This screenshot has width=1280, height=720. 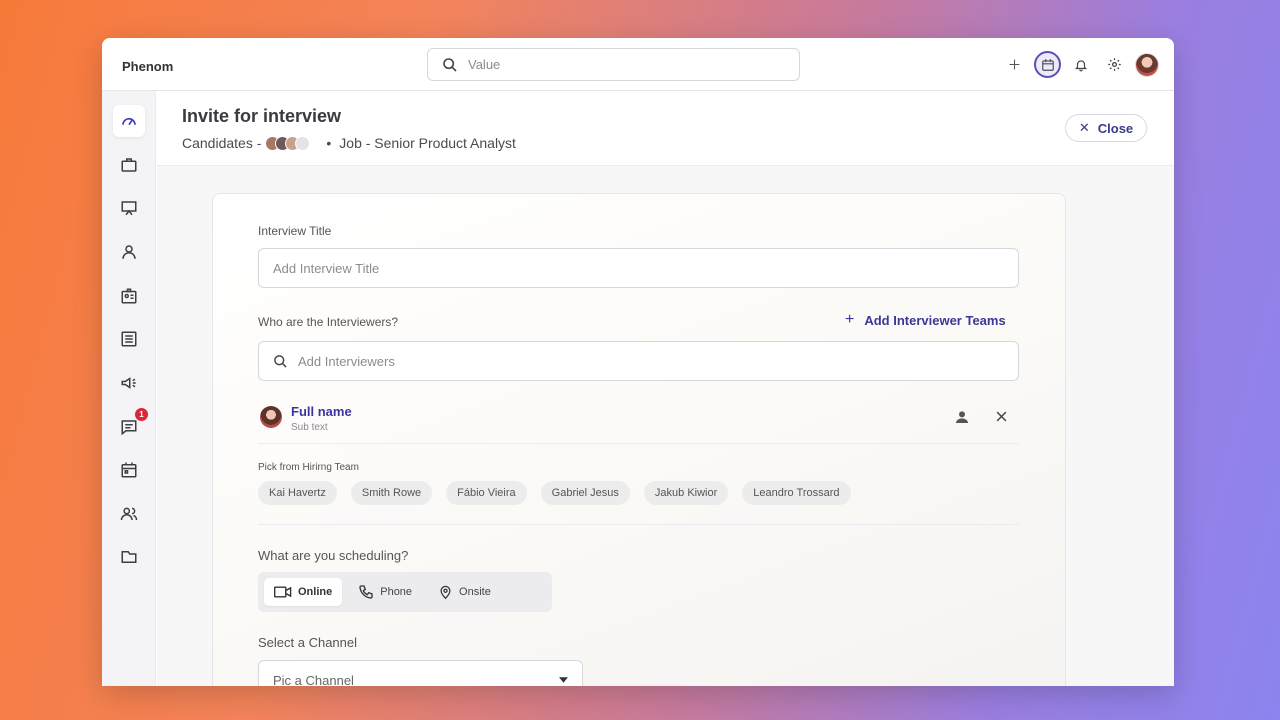 I want to click on scheduling-label: What are you scheduling?, so click(x=333, y=555).